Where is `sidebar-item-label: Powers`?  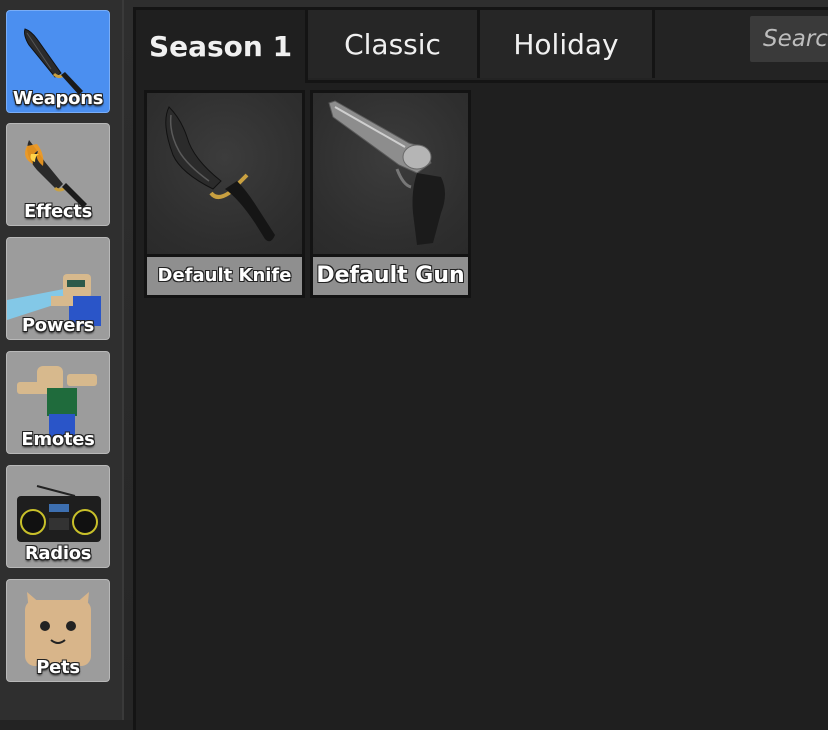
sidebar-item-label: Powers is located at coordinates (58, 325).